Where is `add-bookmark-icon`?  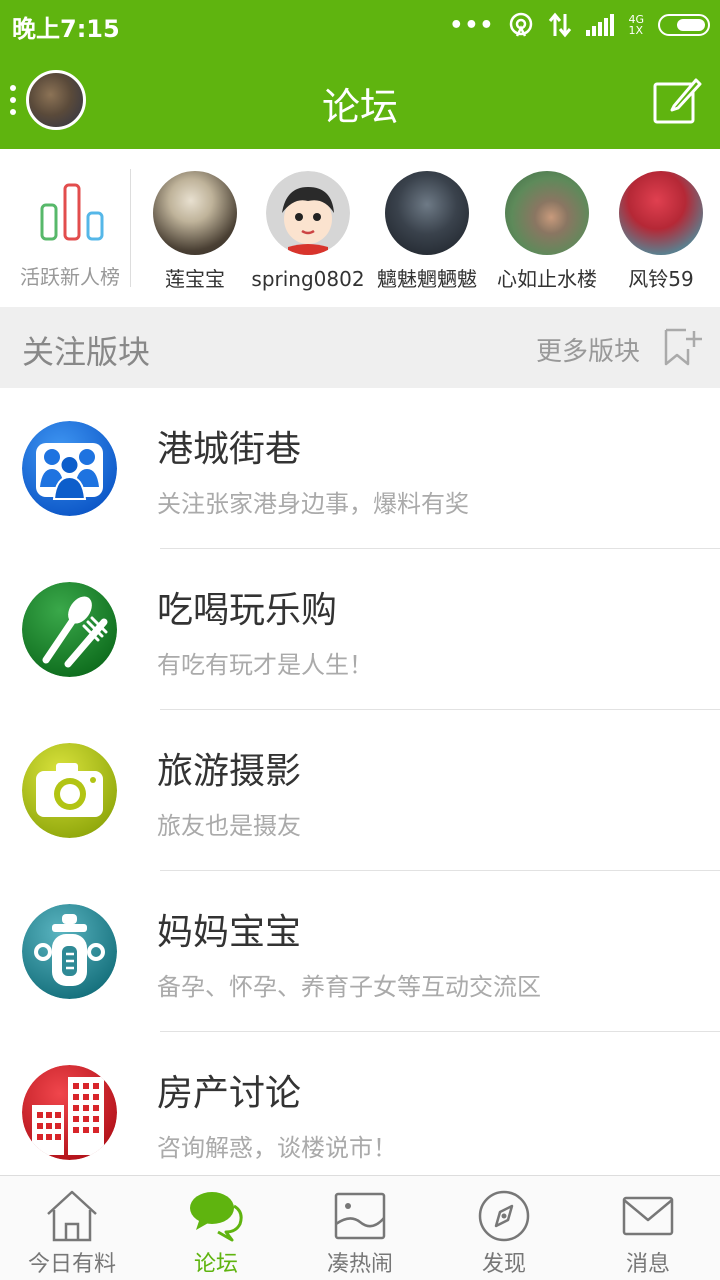
add-bookmark-icon is located at coordinates (682, 347).